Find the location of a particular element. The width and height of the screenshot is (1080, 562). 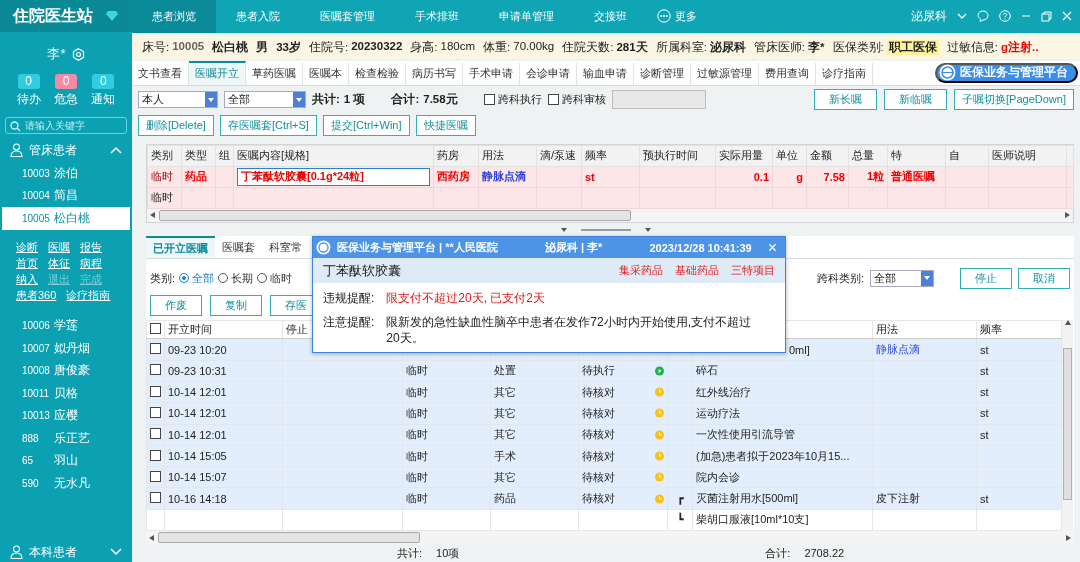

tab: 会诊申请 is located at coordinates (548, 73).